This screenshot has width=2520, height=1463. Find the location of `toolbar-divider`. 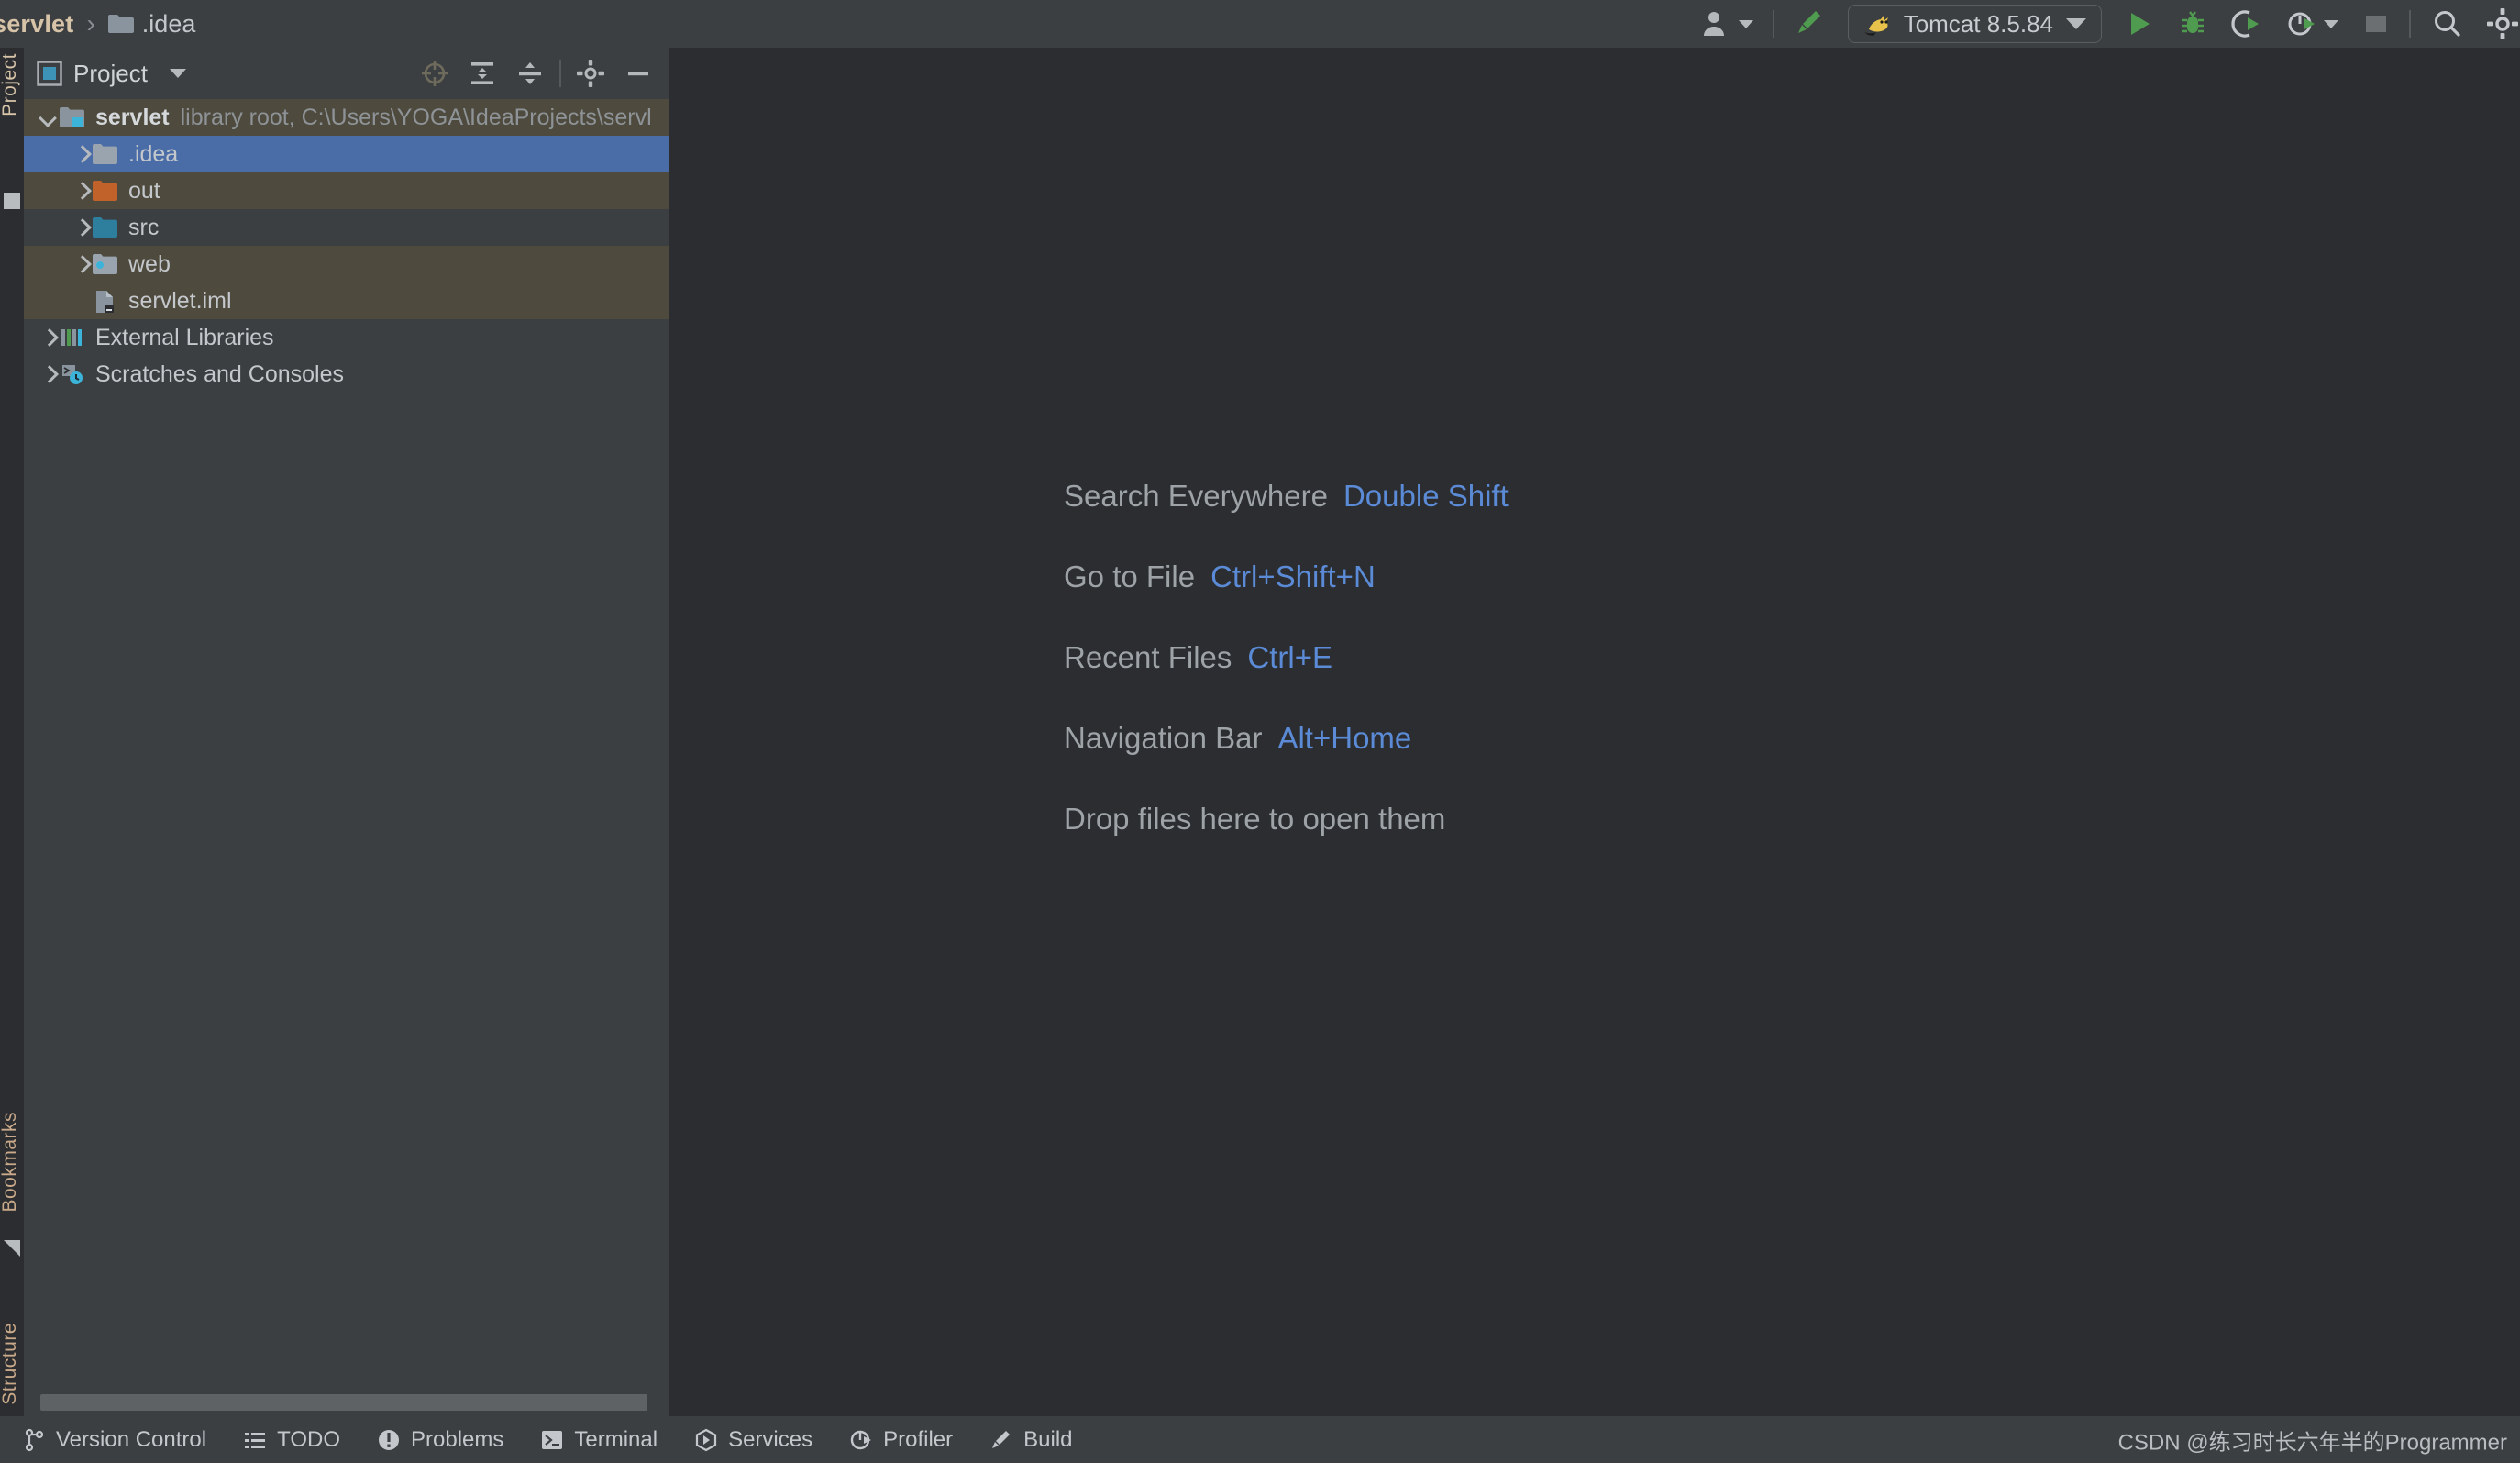

toolbar-divider is located at coordinates (1773, 24).